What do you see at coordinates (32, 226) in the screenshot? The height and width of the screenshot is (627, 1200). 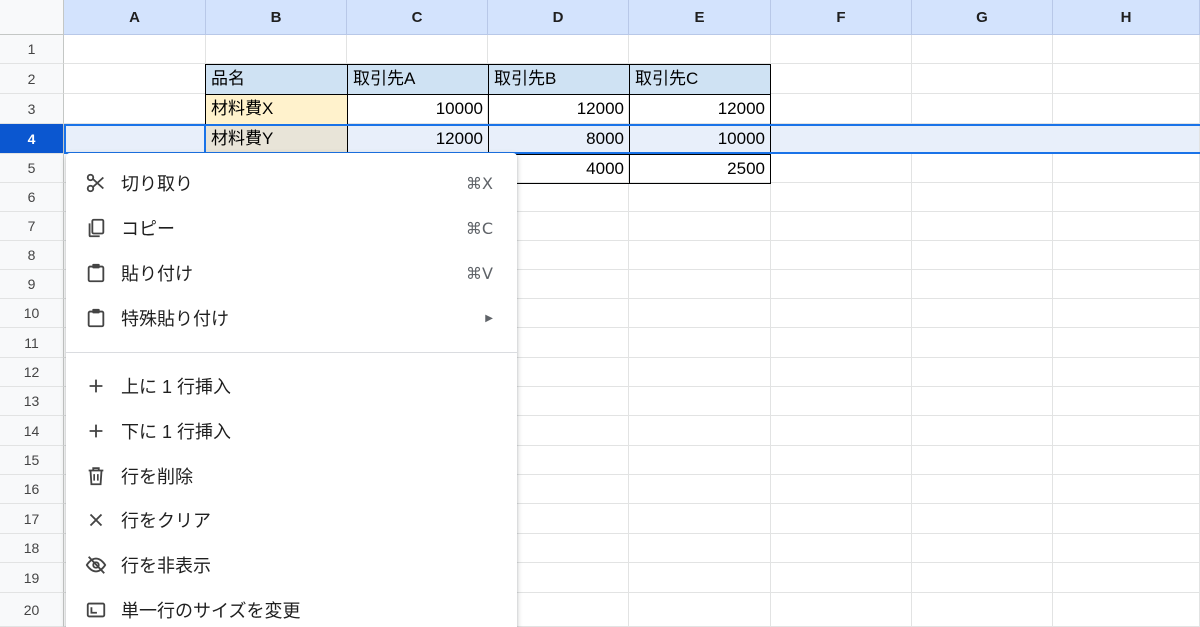 I see `row-header: 7` at bounding box center [32, 226].